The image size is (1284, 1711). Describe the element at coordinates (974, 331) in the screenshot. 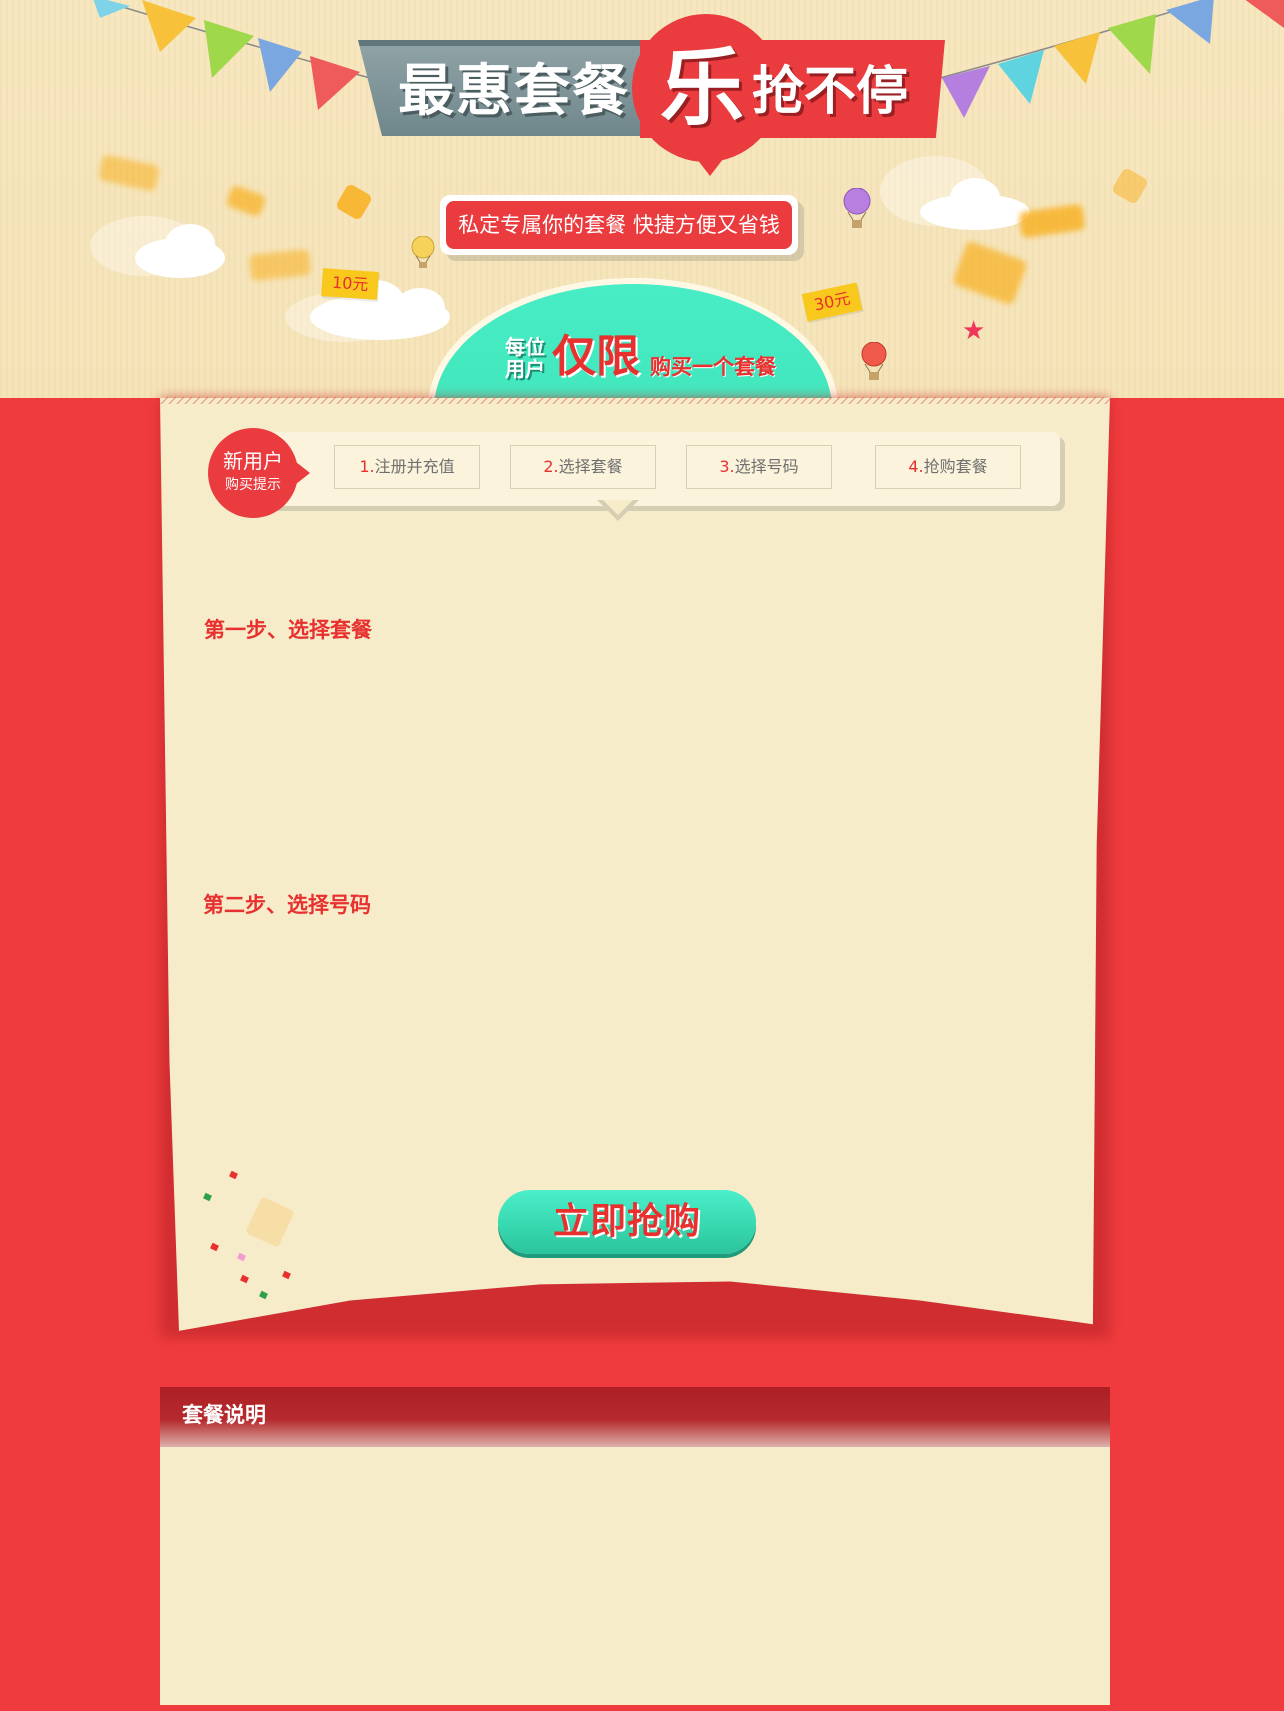

I see `star-icon: ★` at that location.